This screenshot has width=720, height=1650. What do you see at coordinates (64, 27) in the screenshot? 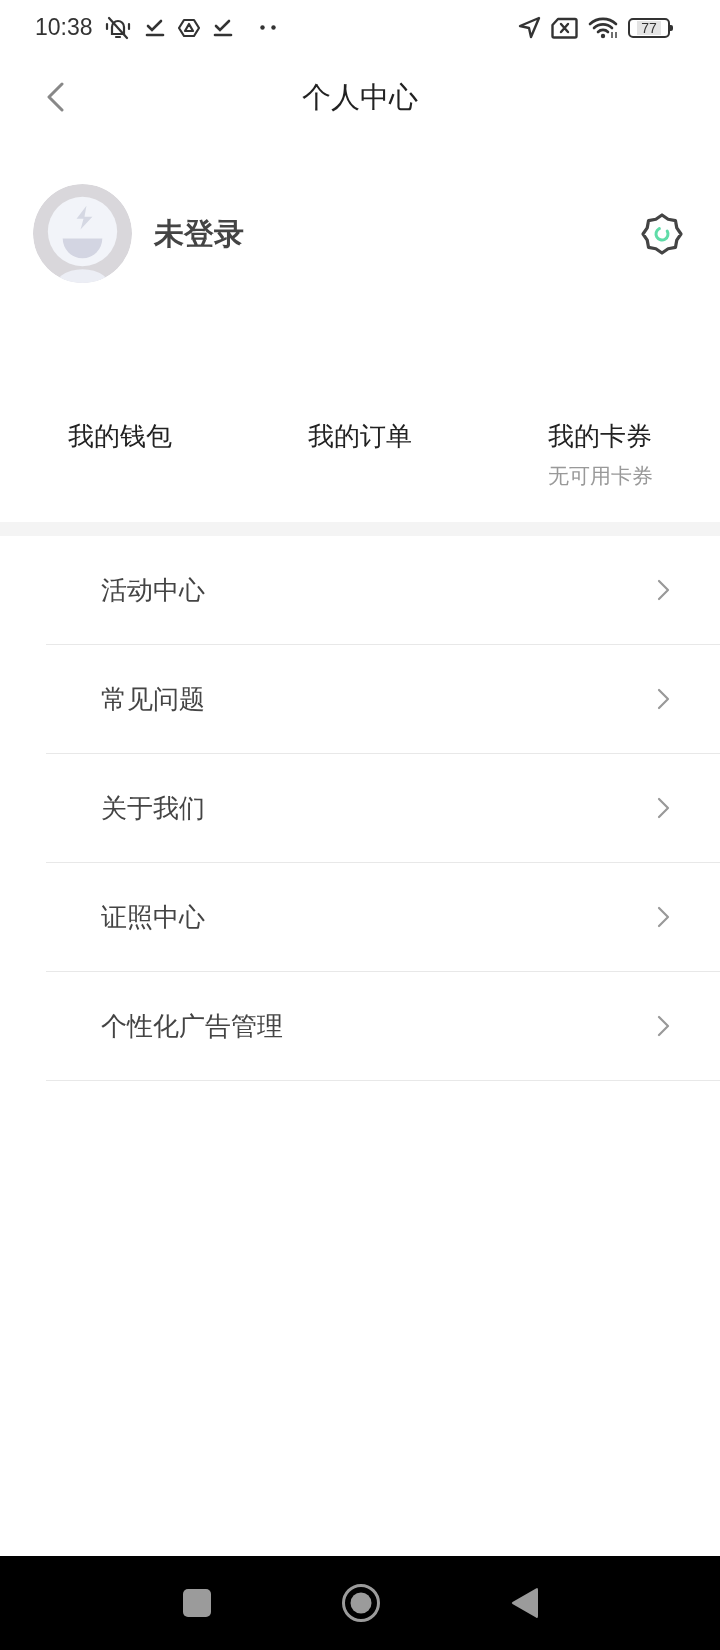
I see `status-time: 10:38` at bounding box center [64, 27].